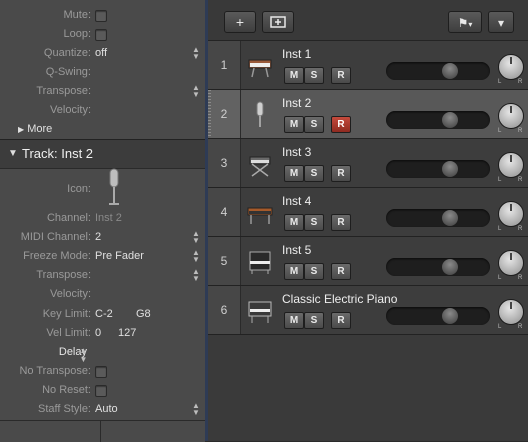 Image resolution: width=528 pixels, height=442 pixels. I want to click on track-row: 1 Inst 1MSRLR, so click(368, 65).